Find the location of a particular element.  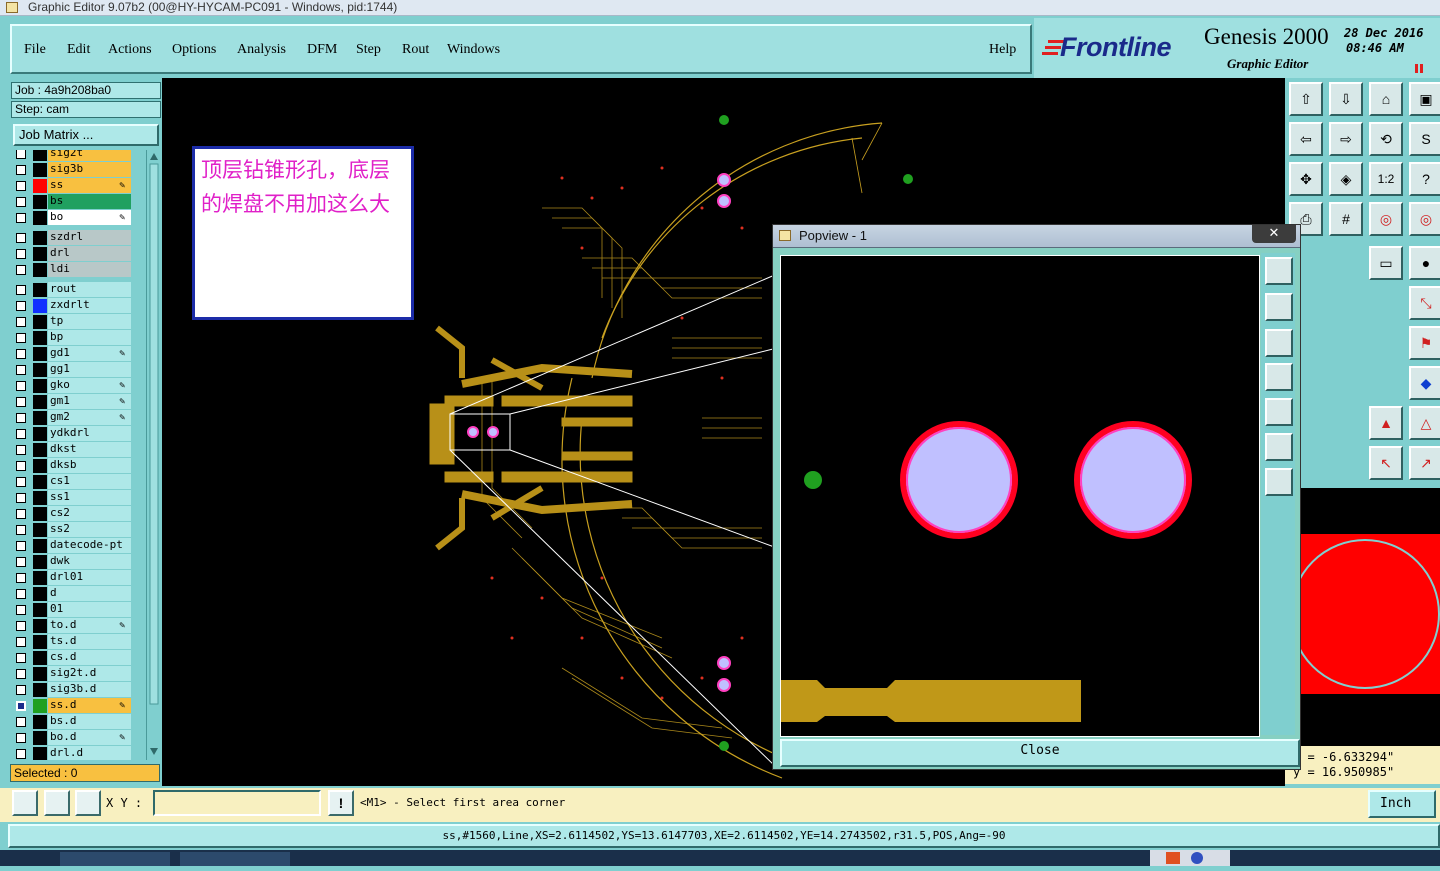

layer-name: drl01 is located at coordinates (89, 577).